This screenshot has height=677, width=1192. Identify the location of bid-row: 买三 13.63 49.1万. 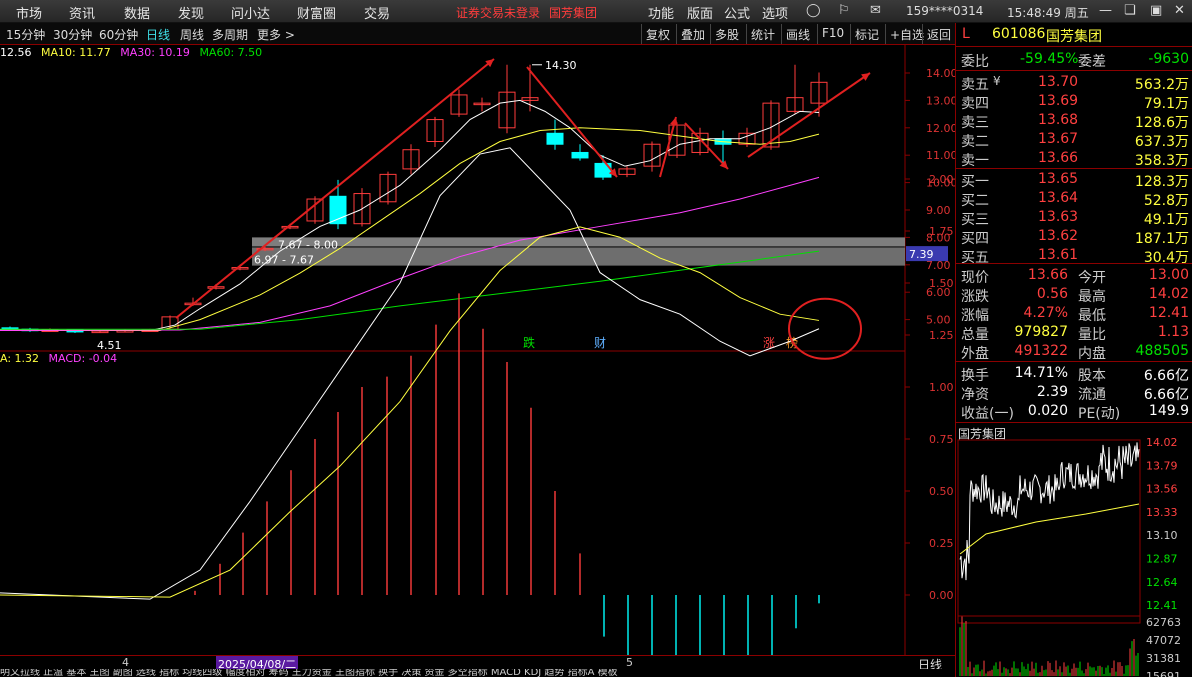
(1074, 218).